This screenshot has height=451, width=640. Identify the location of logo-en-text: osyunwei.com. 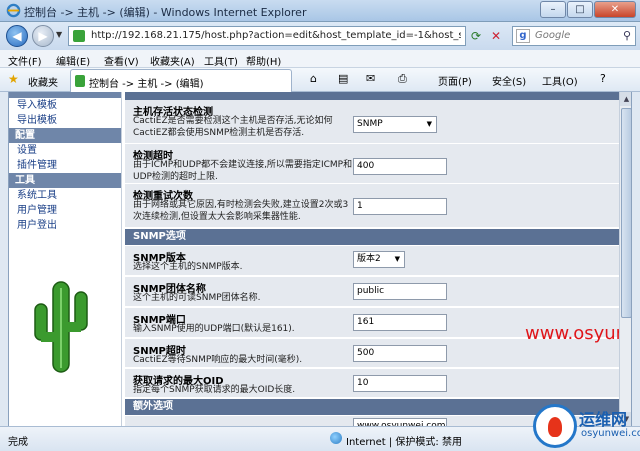
(610, 433).